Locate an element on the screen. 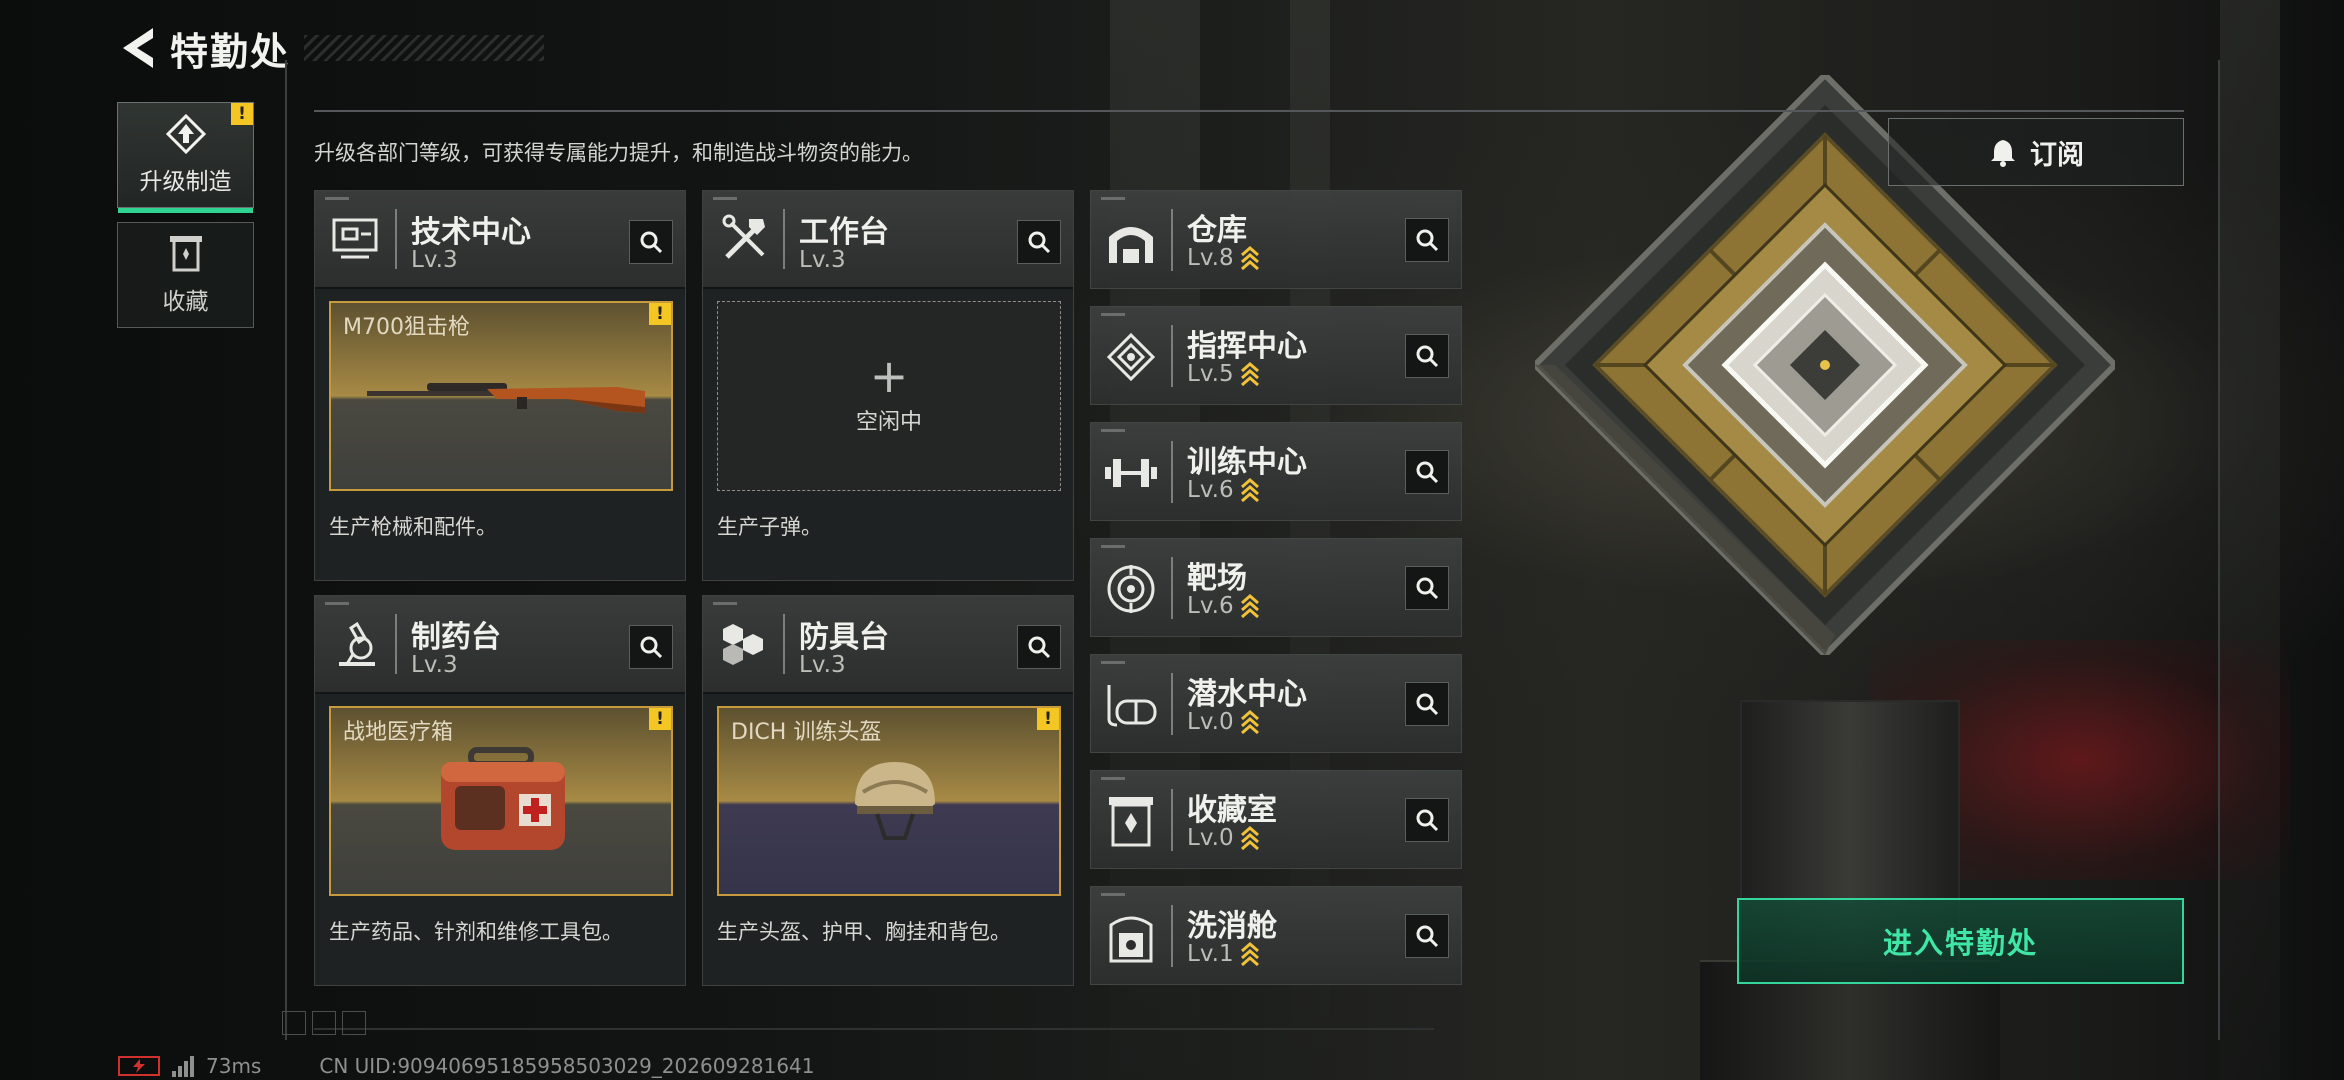 The width and height of the screenshot is (2344, 1080). nav-tab-label: 升级制造 is located at coordinates (185, 182).